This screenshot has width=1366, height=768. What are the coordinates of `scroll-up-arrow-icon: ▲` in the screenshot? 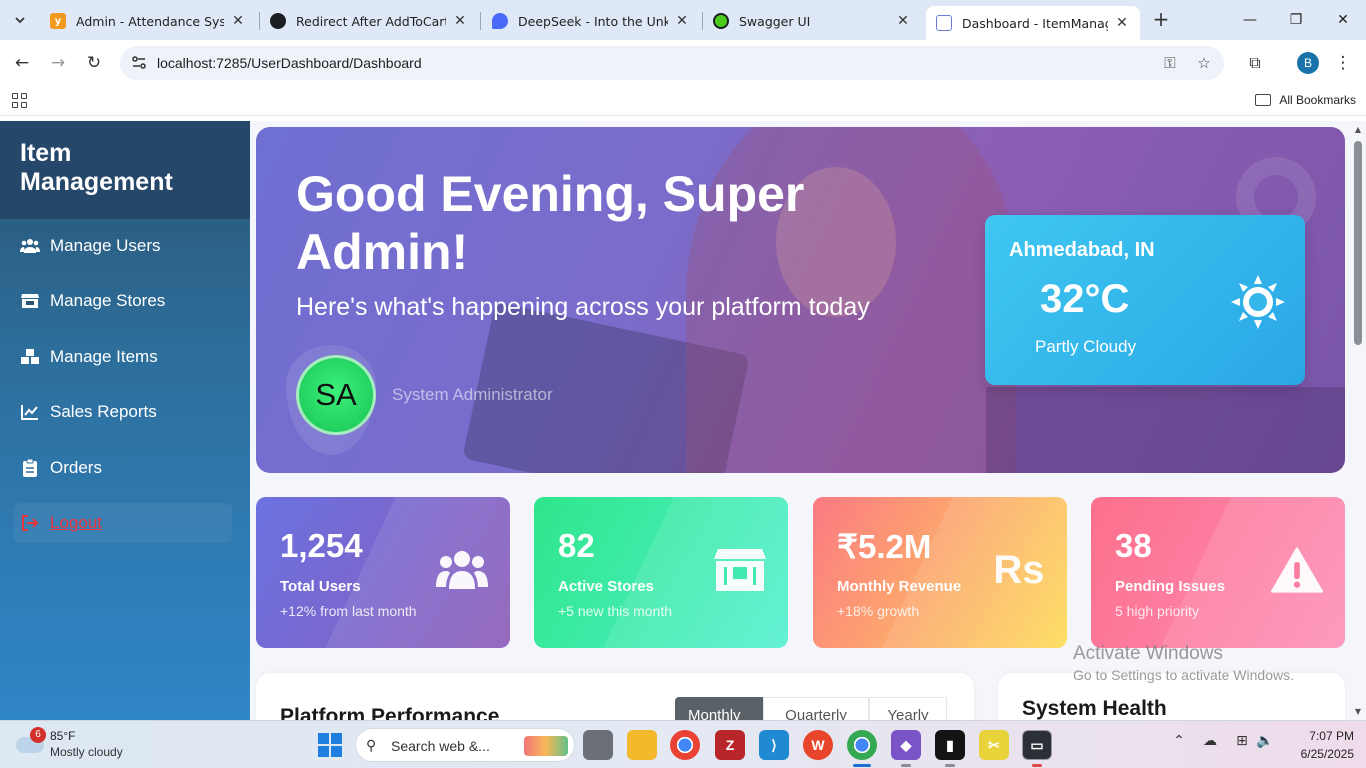 It's located at (1358, 129).